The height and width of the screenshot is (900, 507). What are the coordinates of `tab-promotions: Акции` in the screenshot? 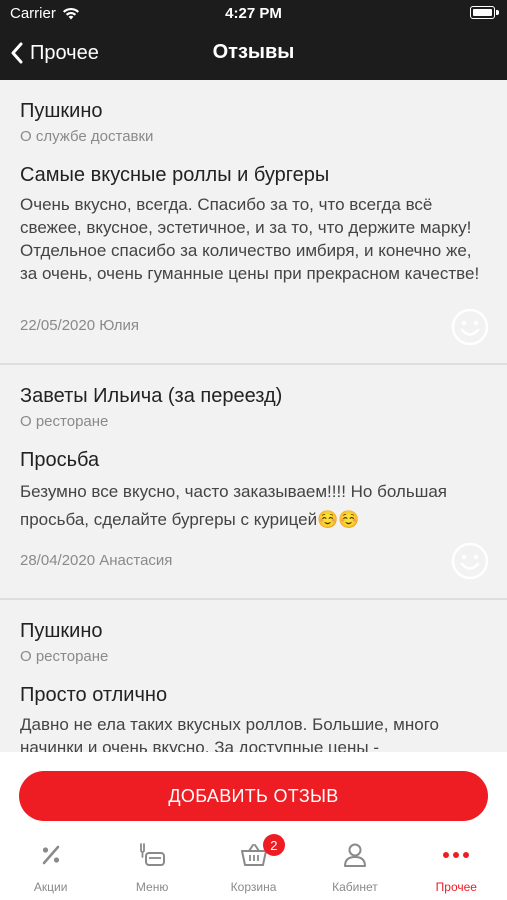 It's located at (50, 870).